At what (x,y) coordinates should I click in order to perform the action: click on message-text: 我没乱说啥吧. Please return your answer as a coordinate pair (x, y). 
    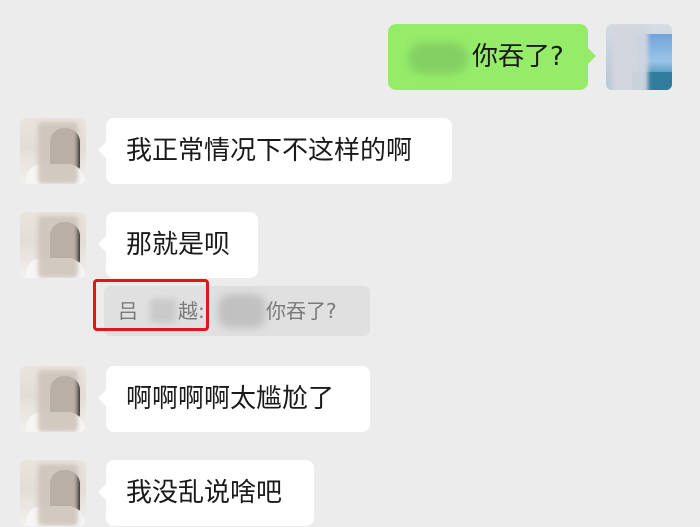
    Looking at the image, I should click on (204, 493).